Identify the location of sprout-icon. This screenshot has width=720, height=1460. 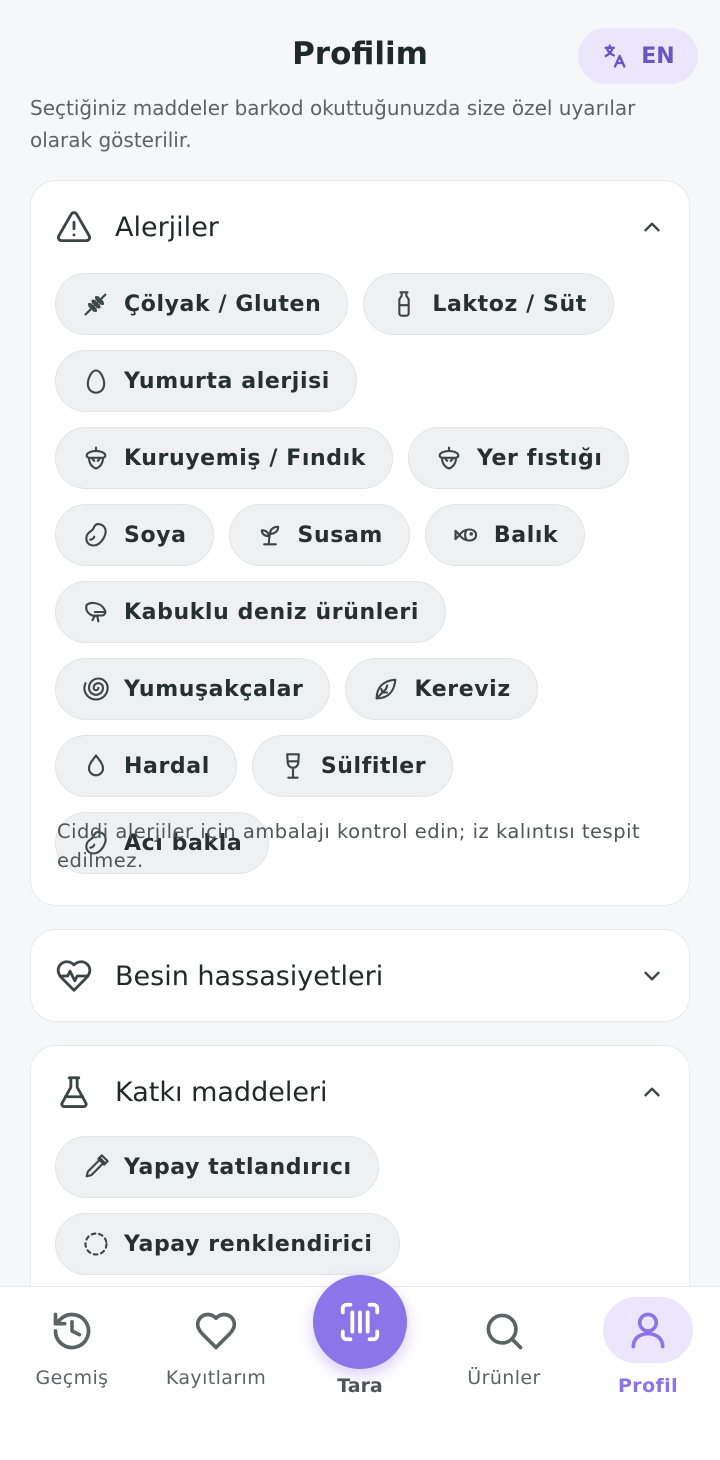
(269, 535).